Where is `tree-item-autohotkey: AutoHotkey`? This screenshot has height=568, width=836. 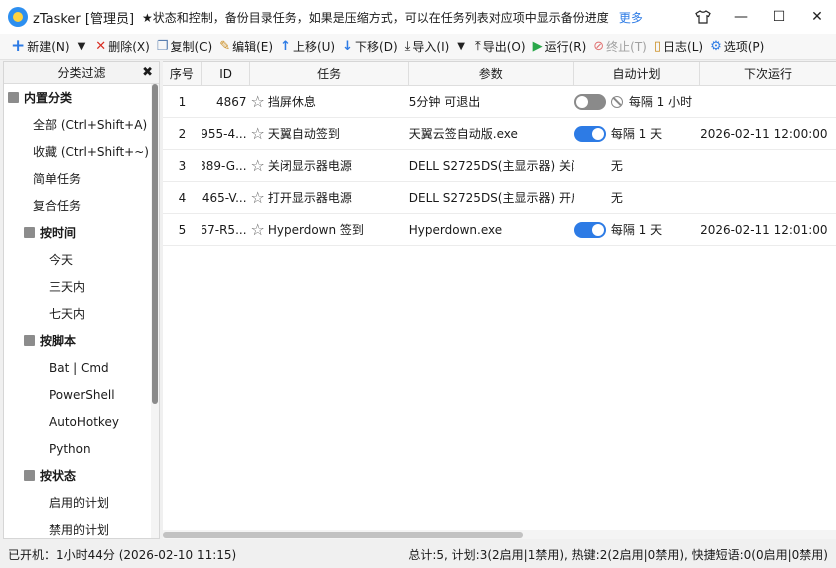 tree-item-autohotkey: AutoHotkey is located at coordinates (81, 421).